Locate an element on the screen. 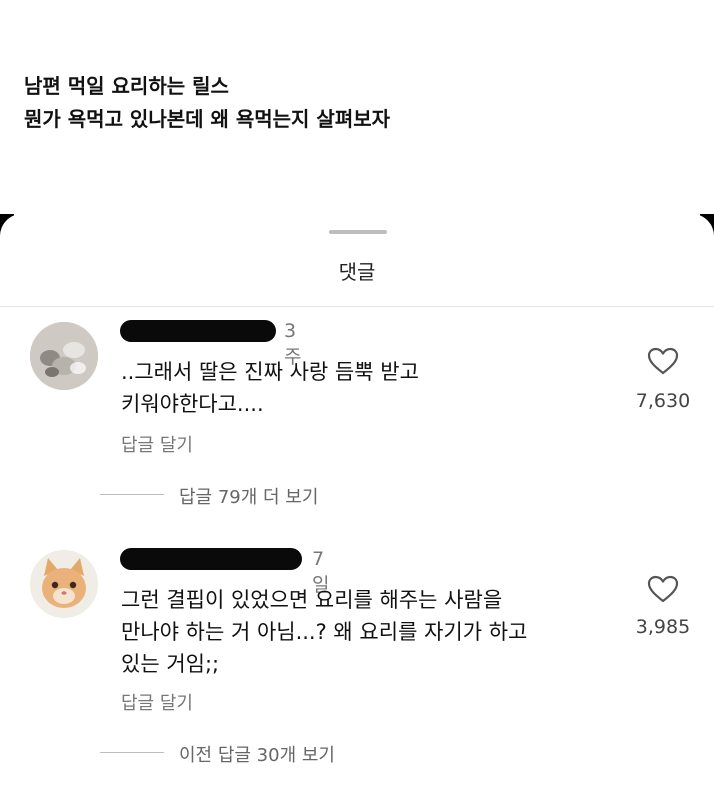 This screenshot has width=714, height=801. caption-line-2: 뭔가 욕먹고 있나본데 왜 욕먹는지 살펴보자 is located at coordinates (207, 119).